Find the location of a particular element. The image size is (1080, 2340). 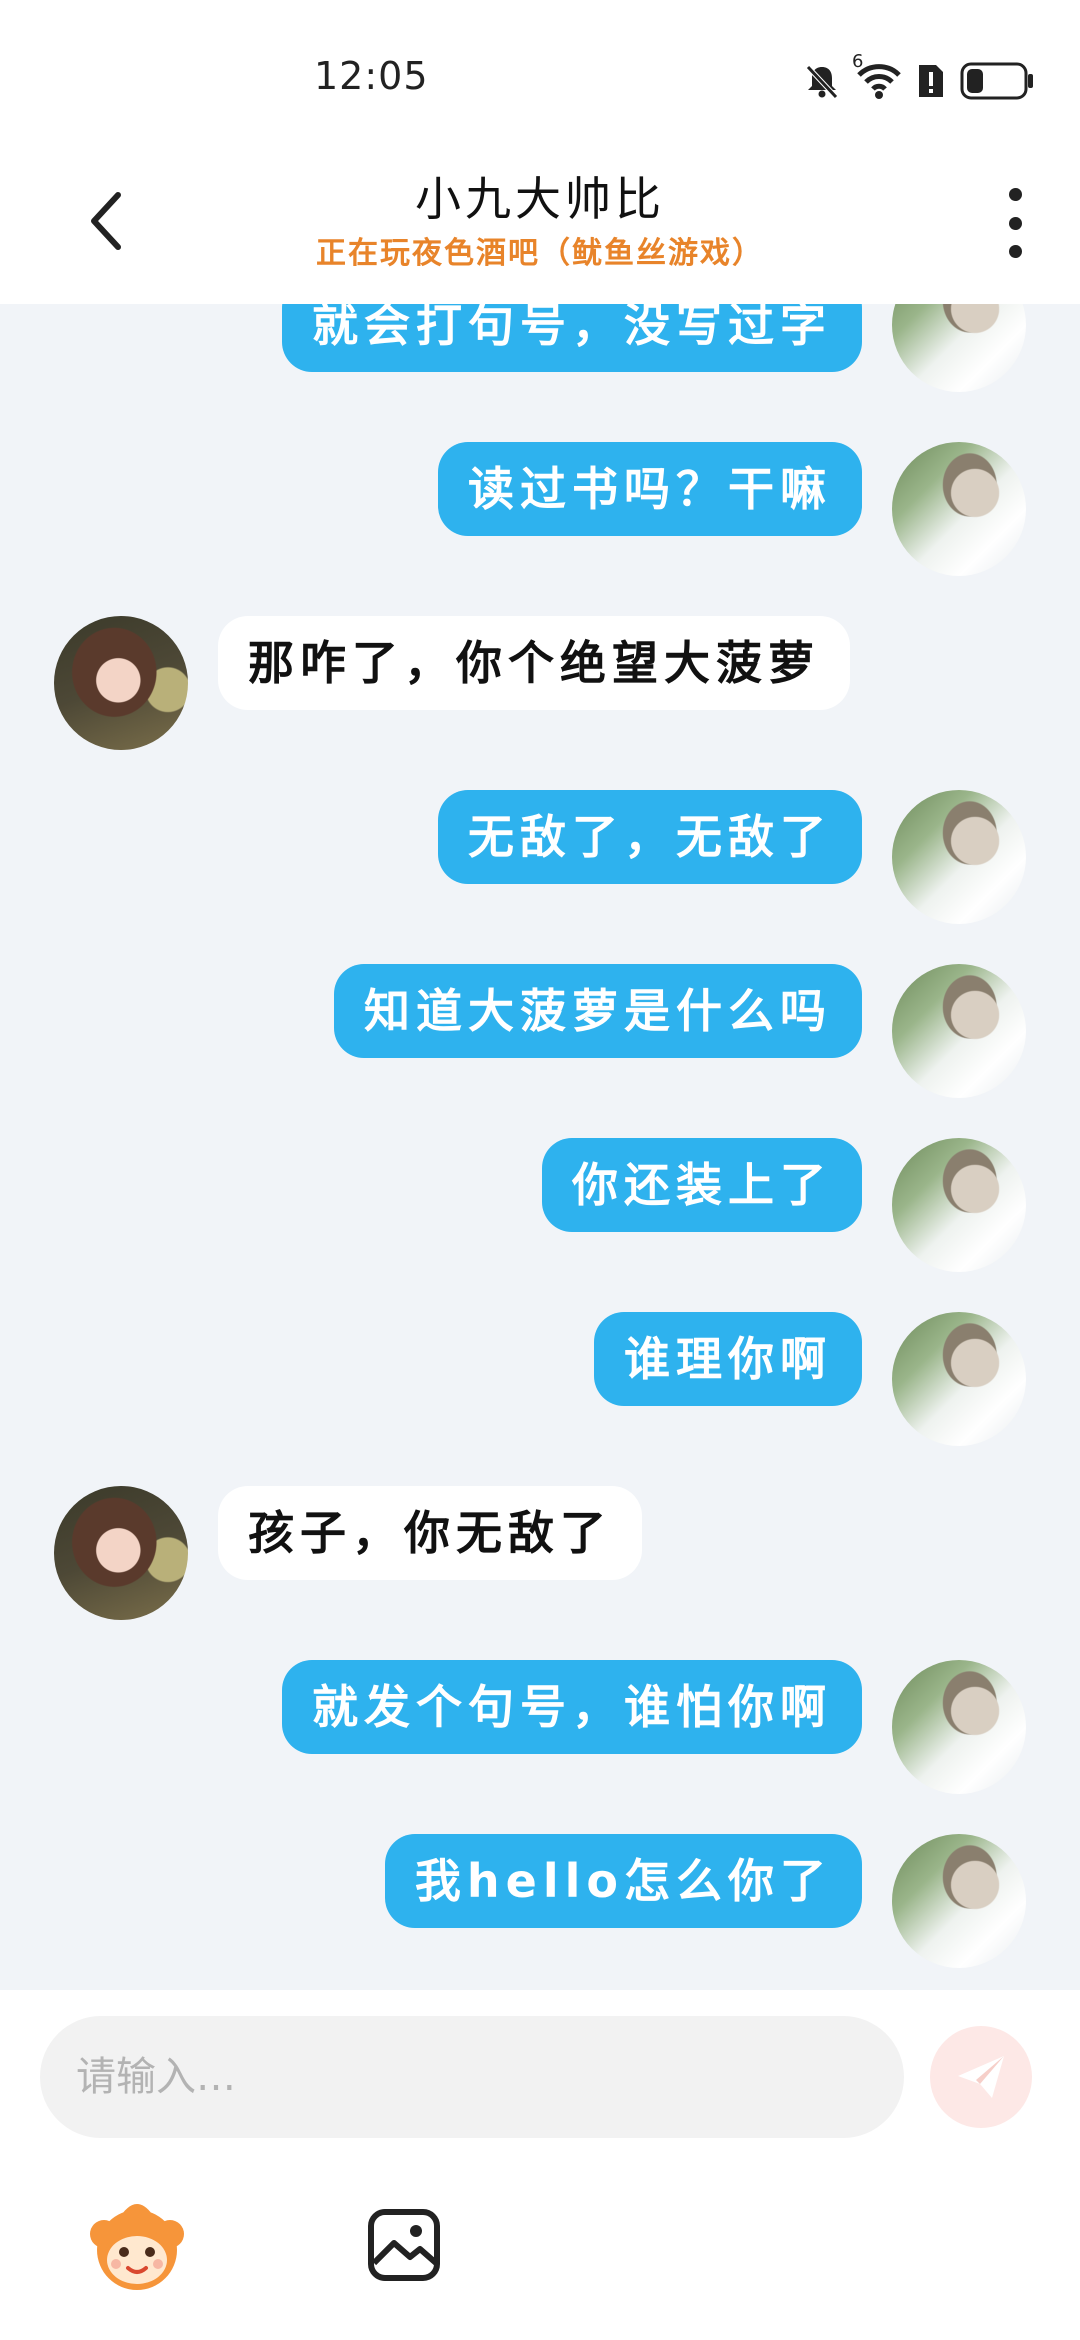

status-icons: 6 is located at coordinates (919, 77).